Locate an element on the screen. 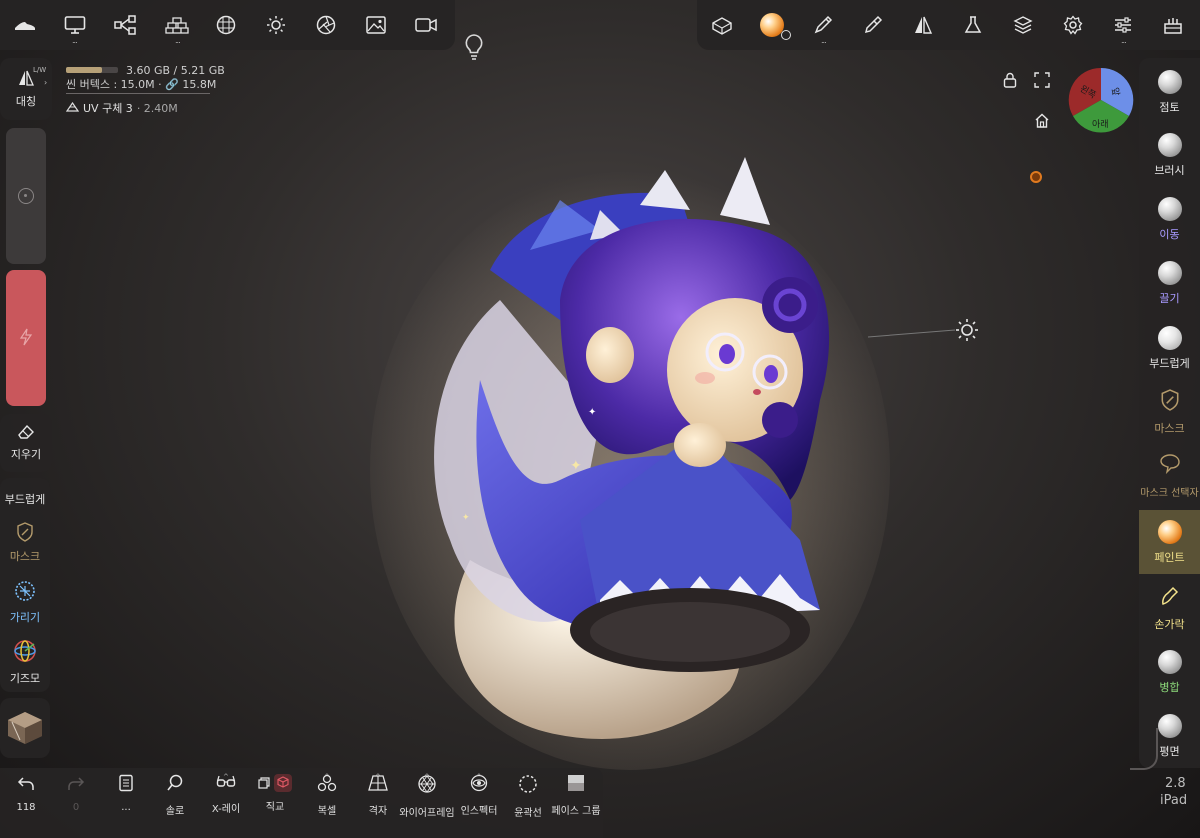  solo-button: 솔로 is located at coordinates (175, 803).